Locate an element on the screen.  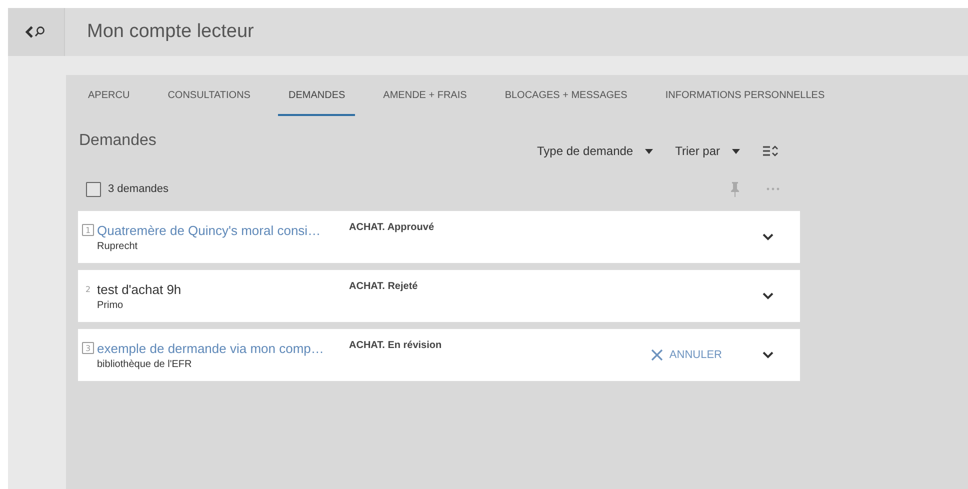
back-search-icon is located at coordinates (36, 32).